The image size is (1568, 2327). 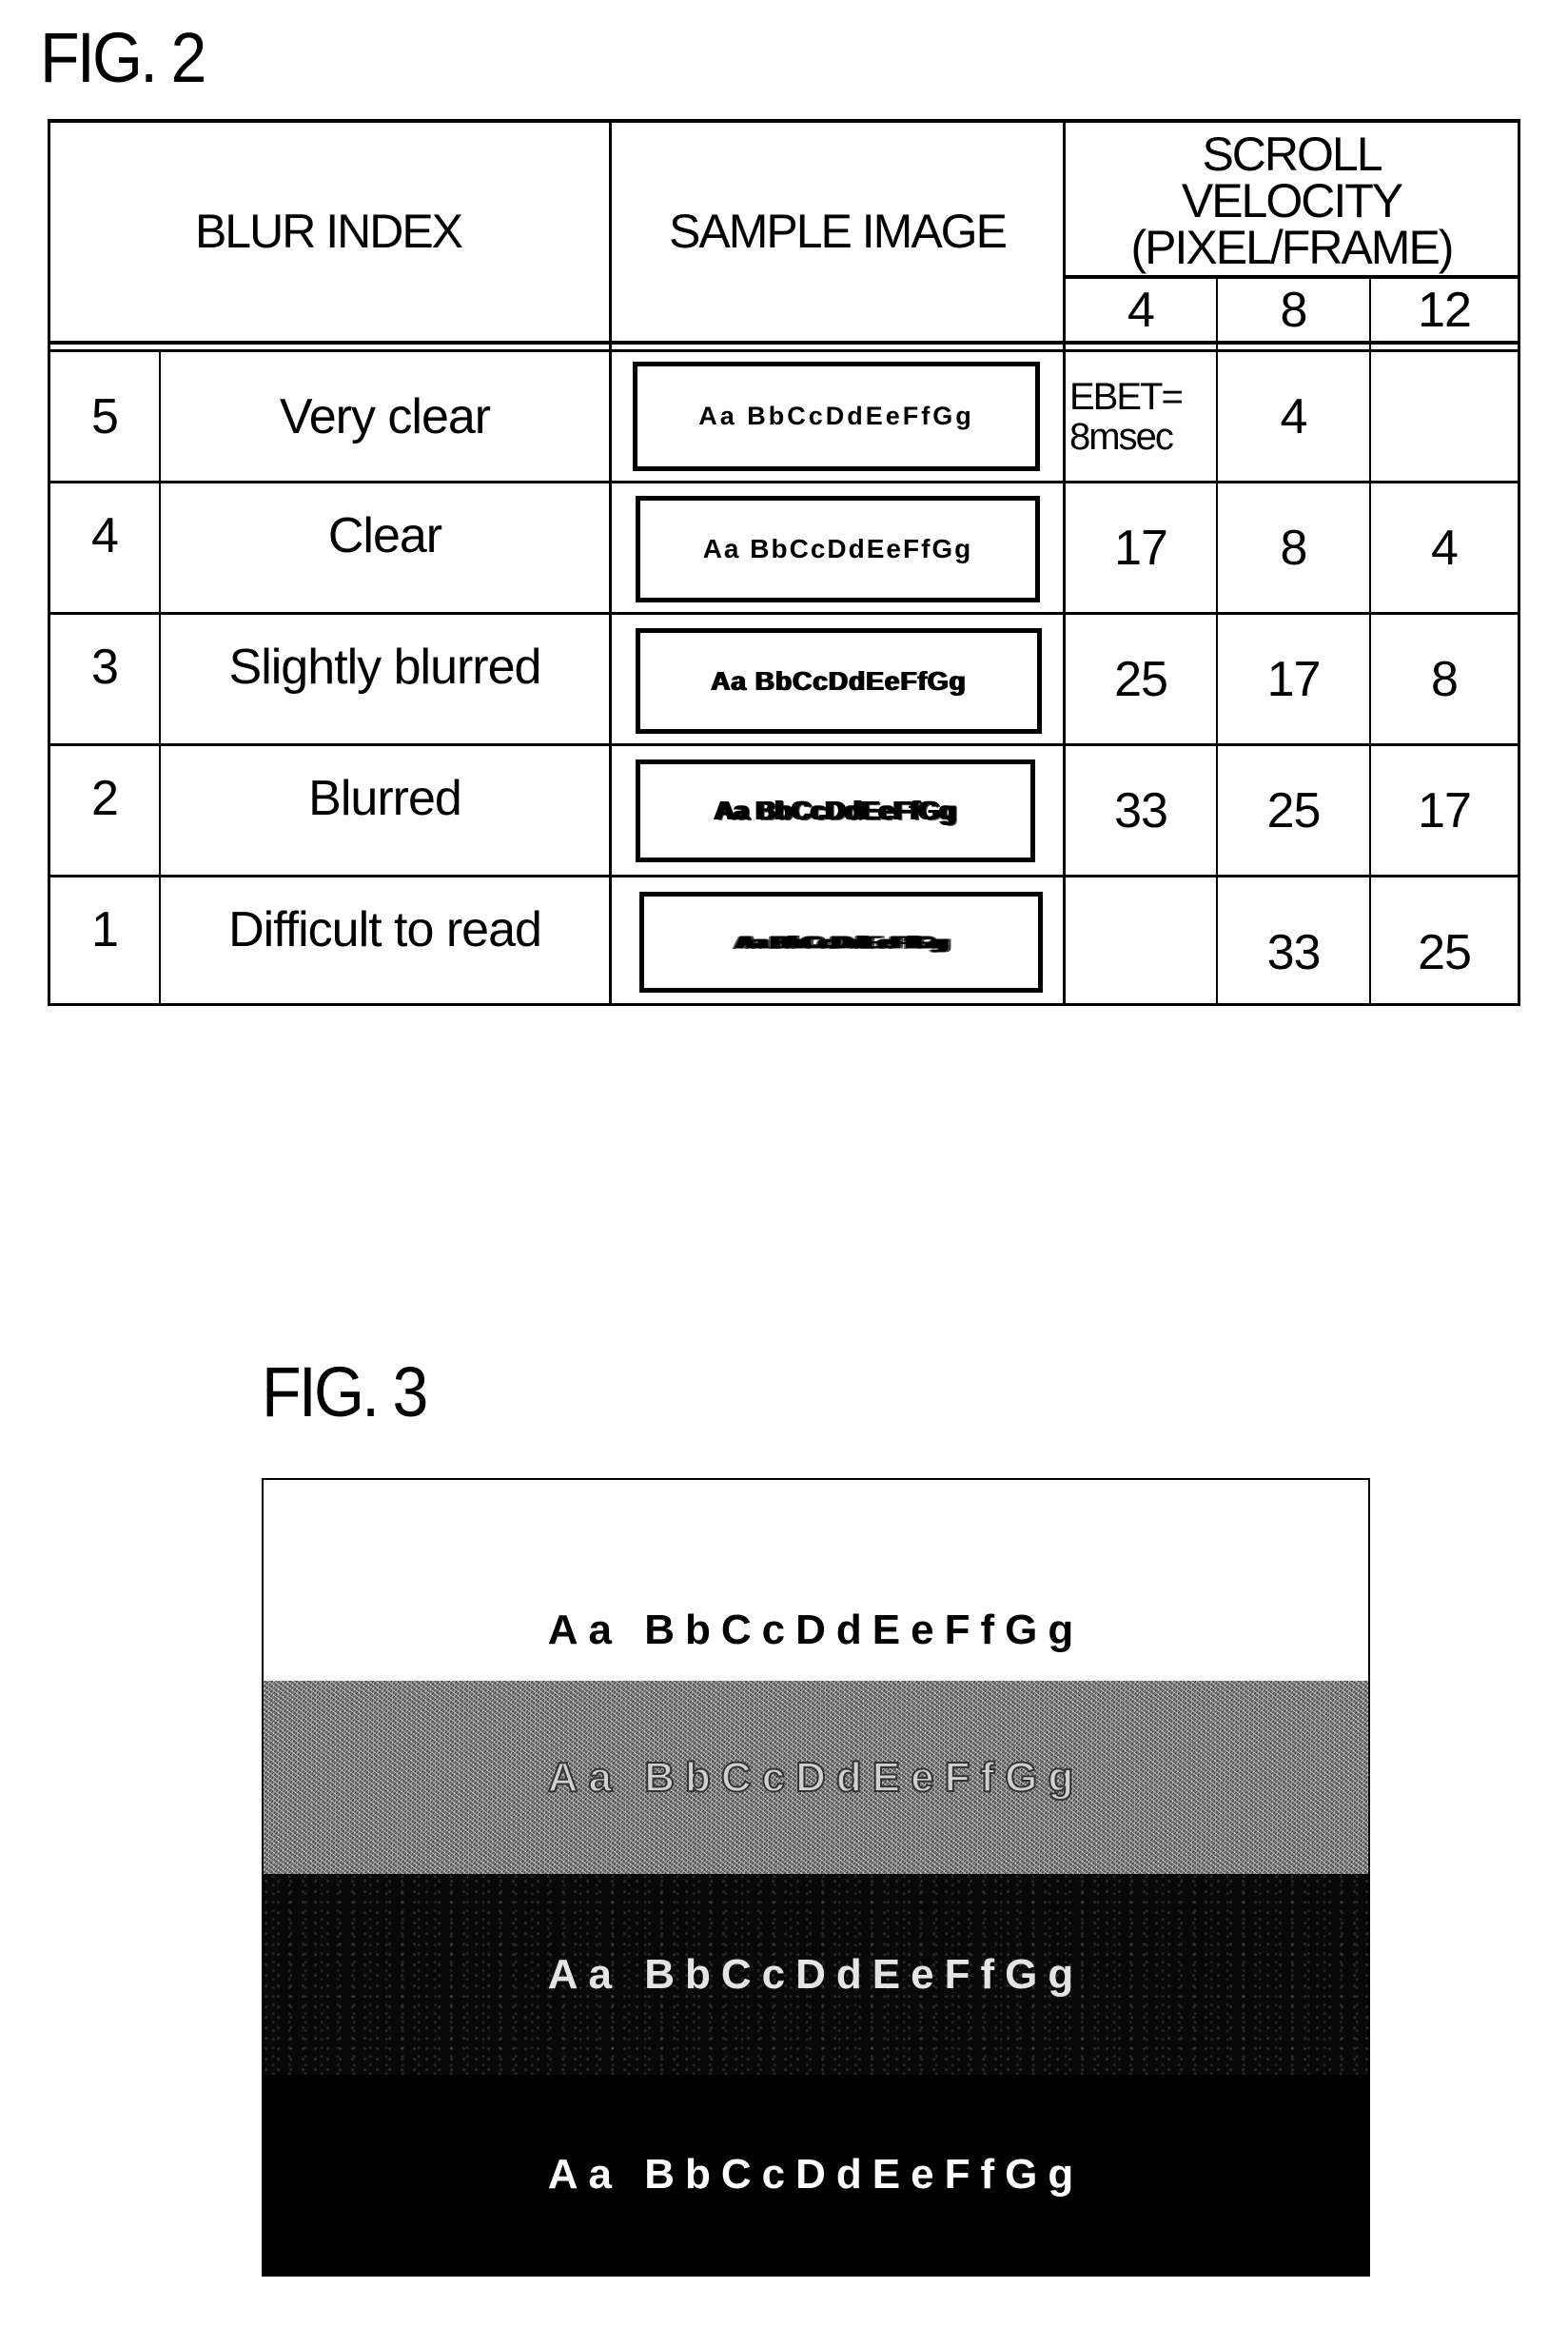 I want to click on header-velocity-12: 12, so click(x=1445, y=310).